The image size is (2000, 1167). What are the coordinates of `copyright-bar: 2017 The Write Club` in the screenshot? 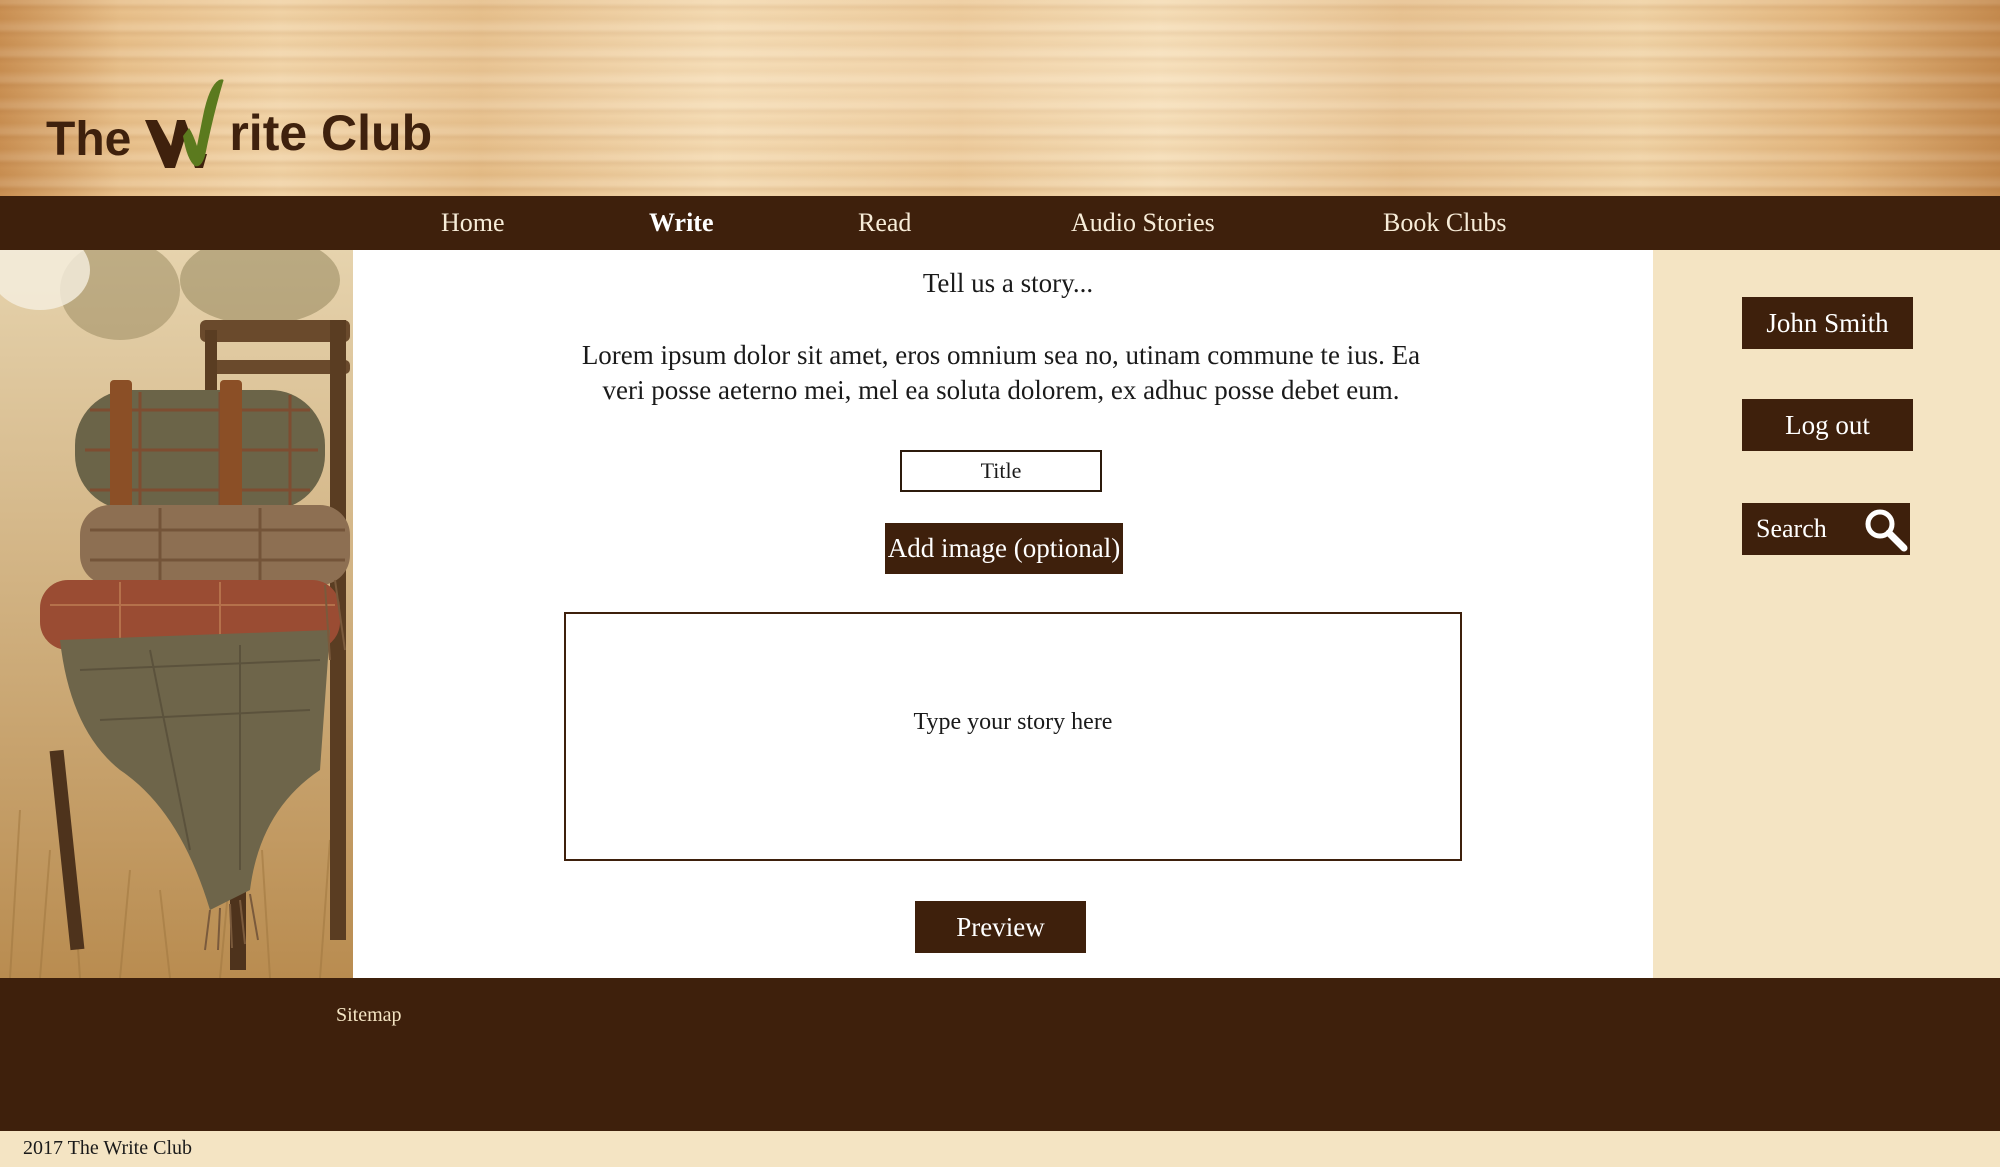 It's located at (1000, 1149).